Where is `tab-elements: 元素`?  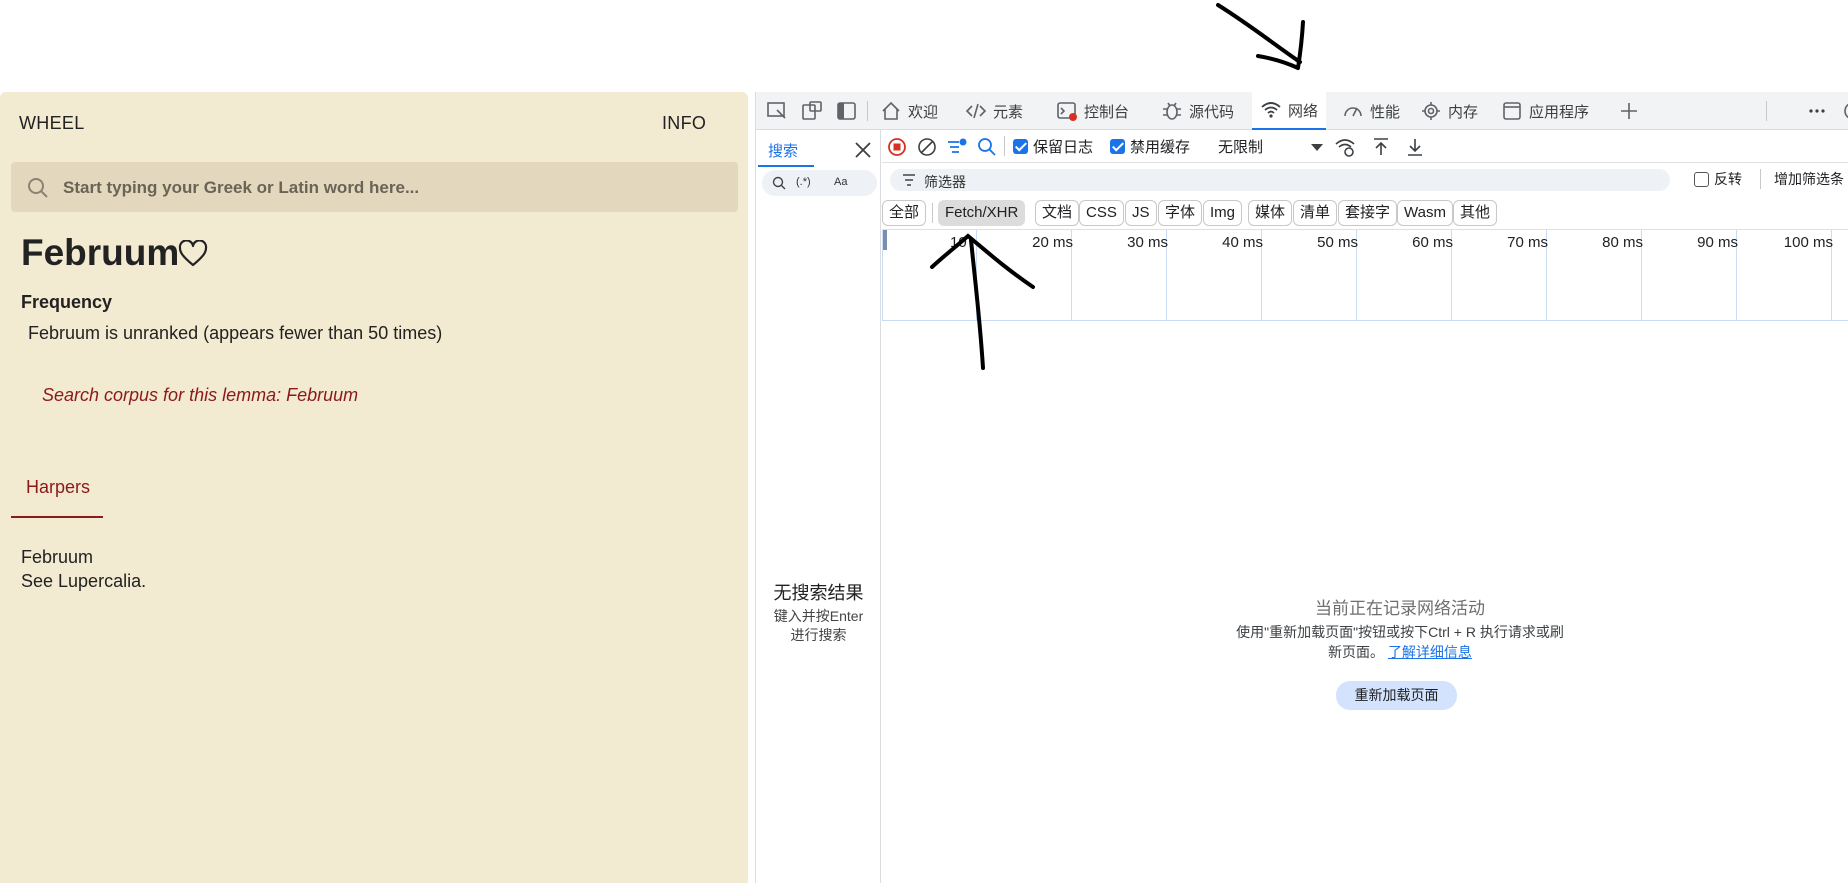
tab-elements: 元素 is located at coordinates (994, 111).